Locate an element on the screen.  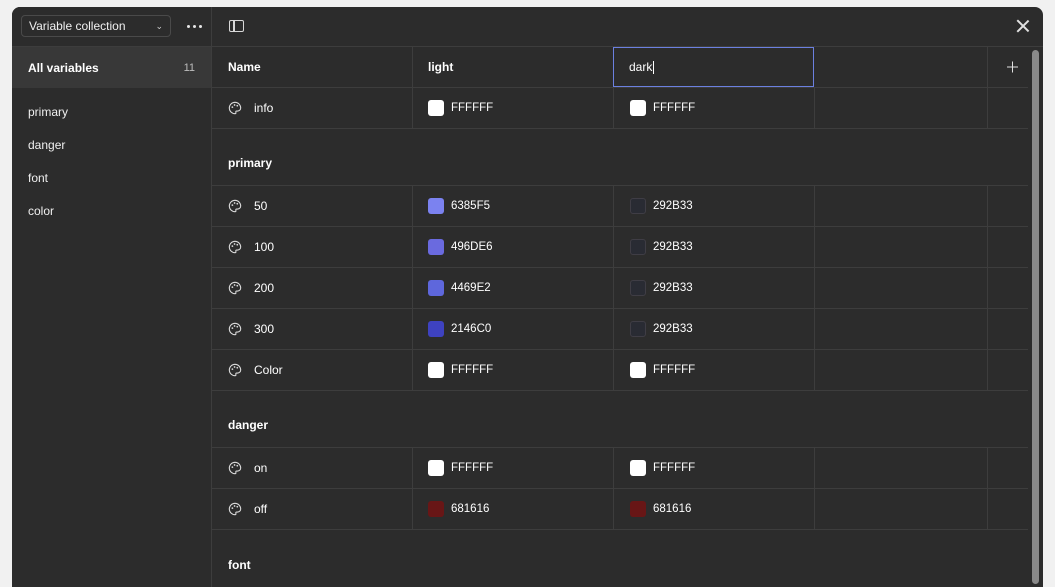
table-row: off 681616 681616 is located at coordinates (620, 509).